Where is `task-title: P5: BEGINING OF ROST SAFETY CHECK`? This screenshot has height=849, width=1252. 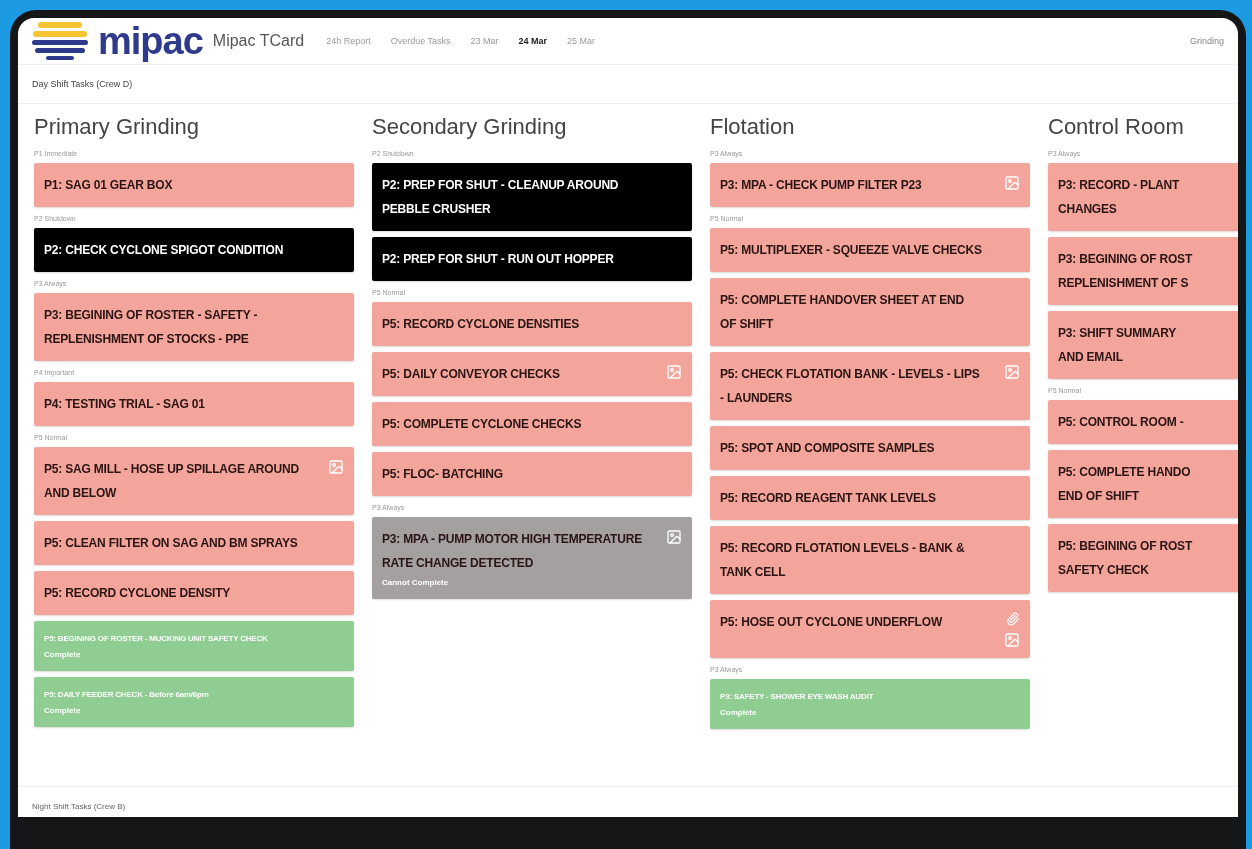
task-title: P5: BEGINING OF ROST SAFETY CHECK is located at coordinates (1126, 558).